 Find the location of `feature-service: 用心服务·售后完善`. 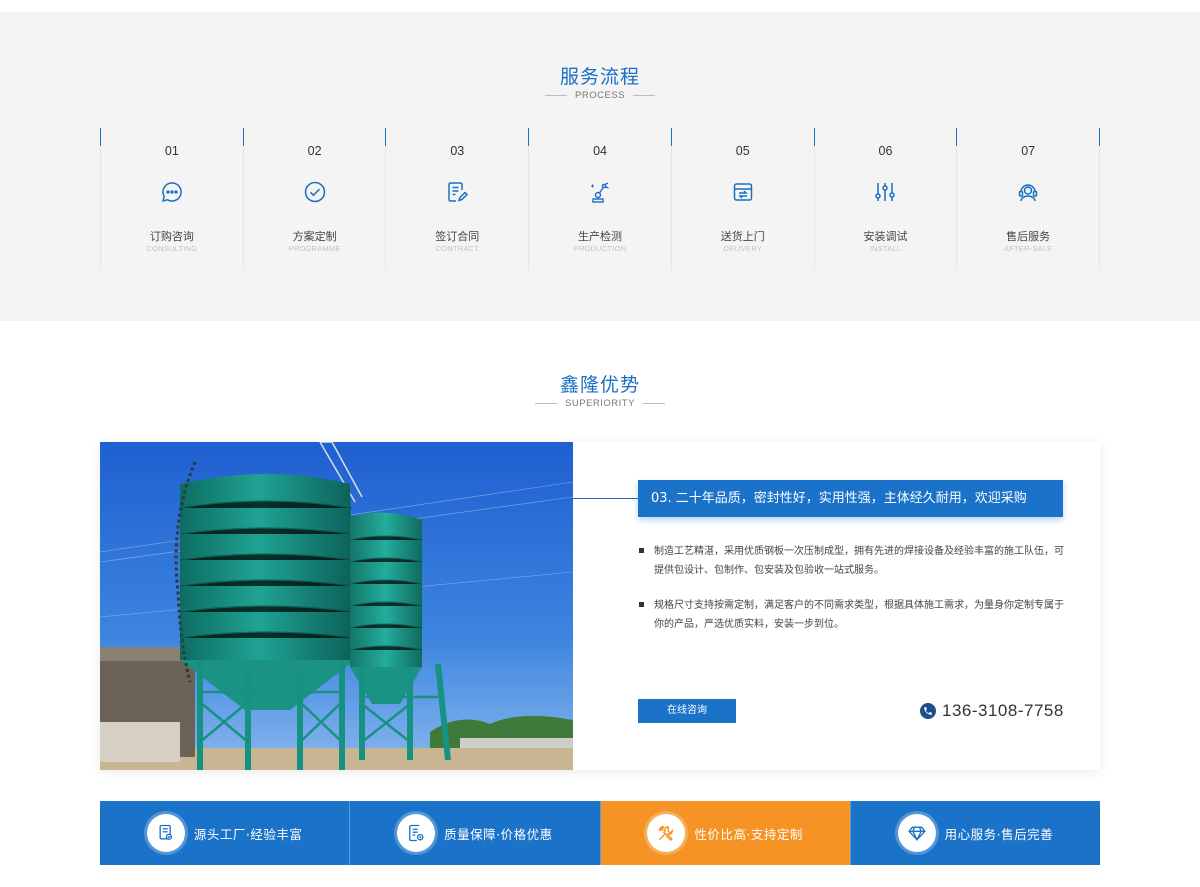

feature-service: 用心服务·售后完善 is located at coordinates (975, 833).